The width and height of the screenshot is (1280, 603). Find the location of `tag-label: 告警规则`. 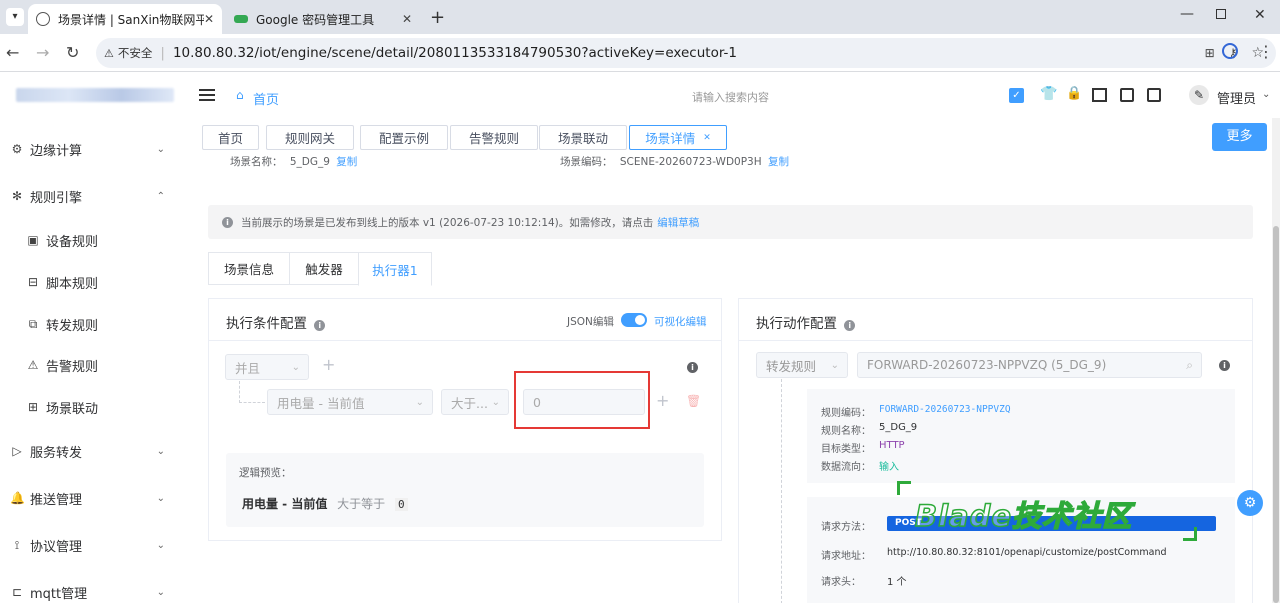

tag-label: 告警规则 is located at coordinates (493, 138).